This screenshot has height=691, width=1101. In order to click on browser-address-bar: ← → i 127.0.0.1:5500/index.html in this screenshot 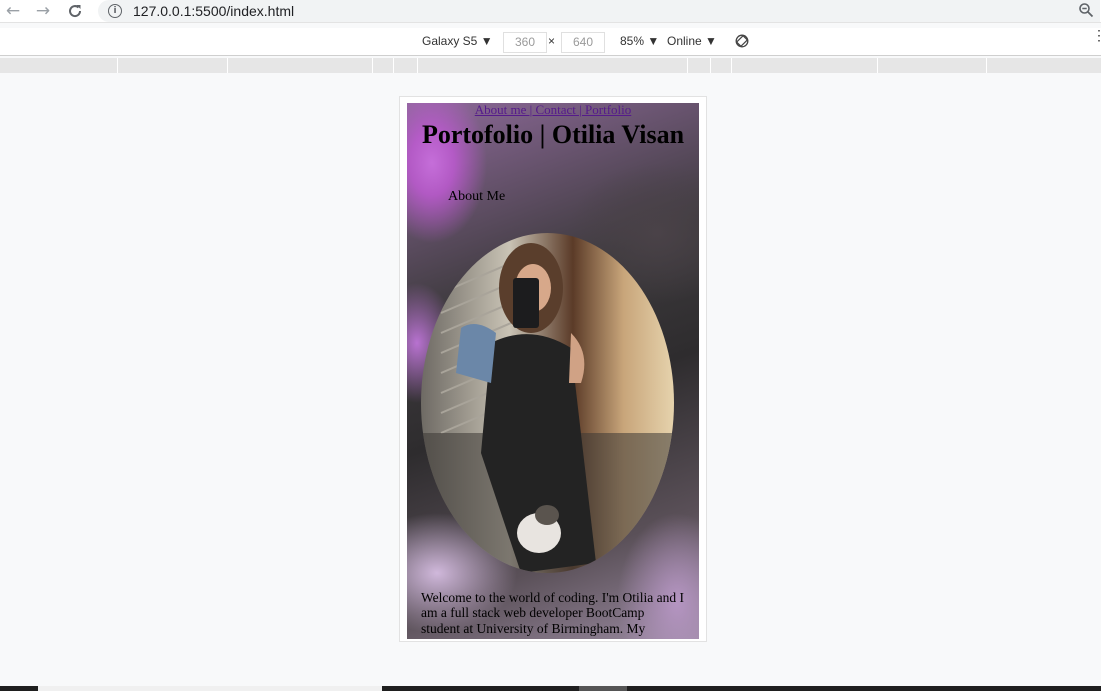, I will do `click(550, 11)`.